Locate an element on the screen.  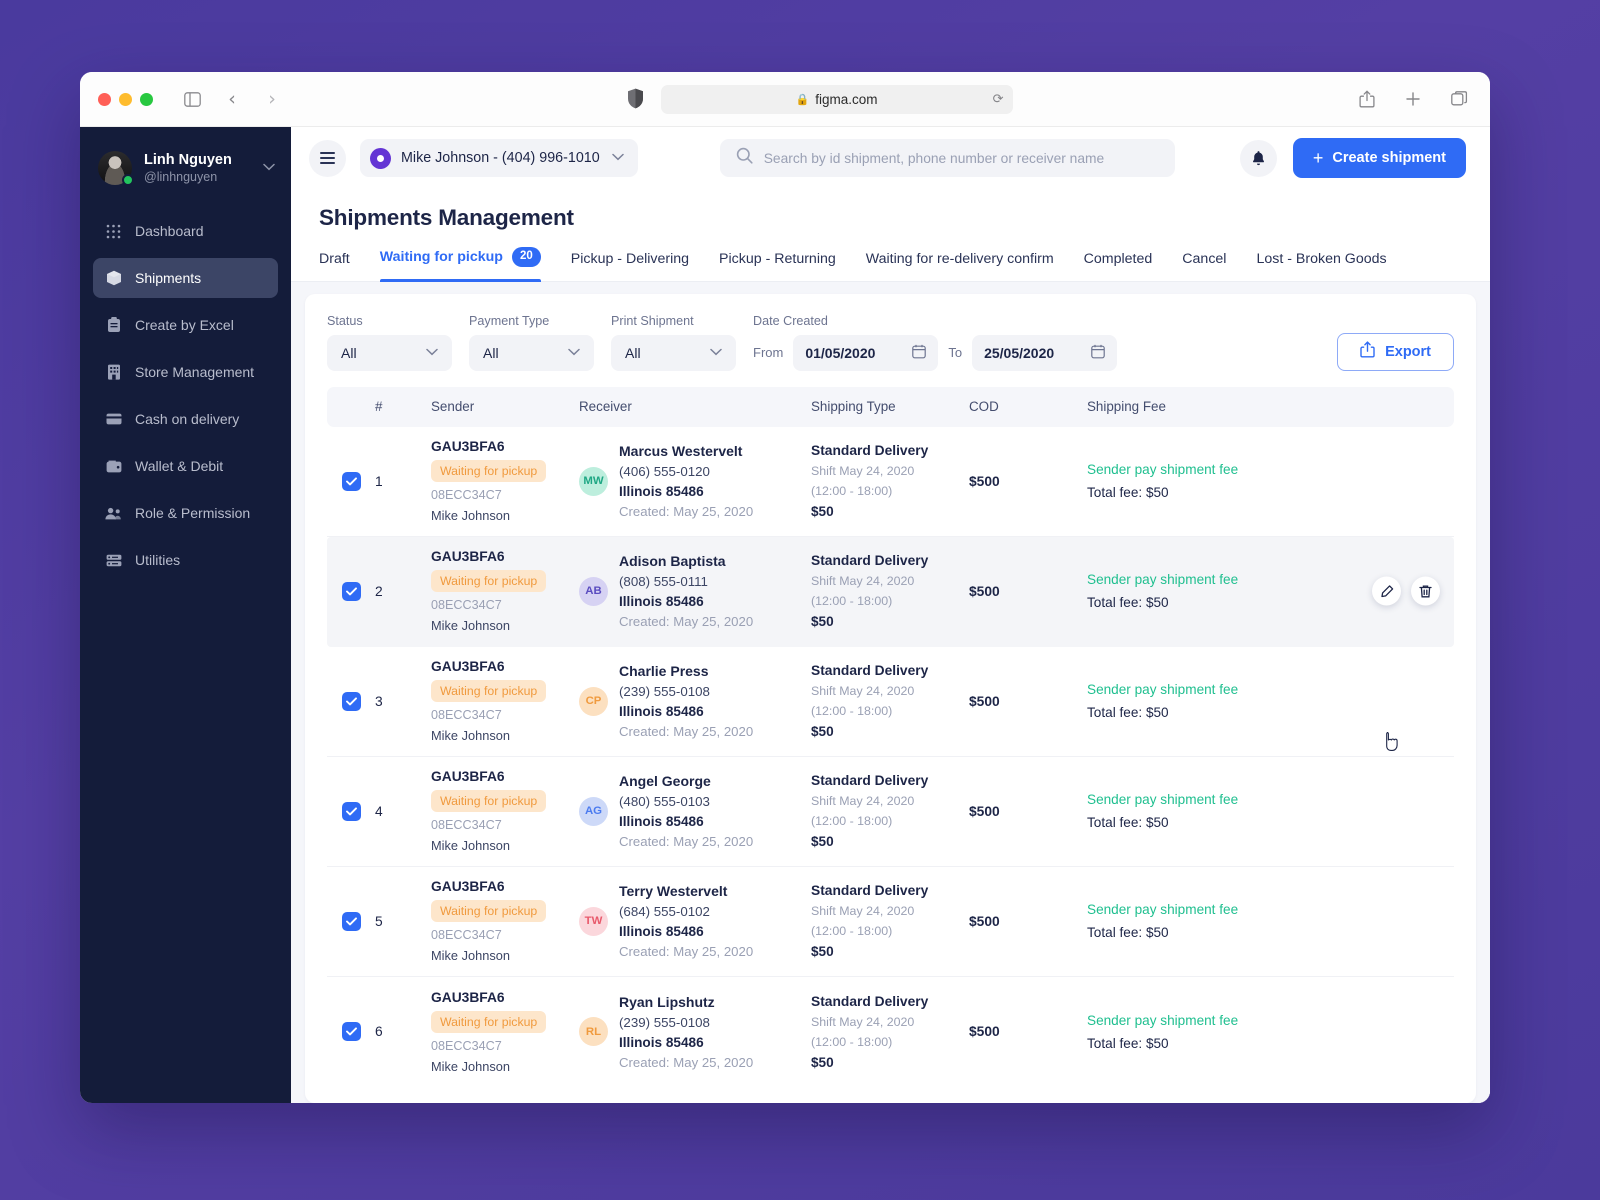
tab-waiting-for-re-delivery-confirm: Waiting for re-delivery confirm is located at coordinates (960, 266).